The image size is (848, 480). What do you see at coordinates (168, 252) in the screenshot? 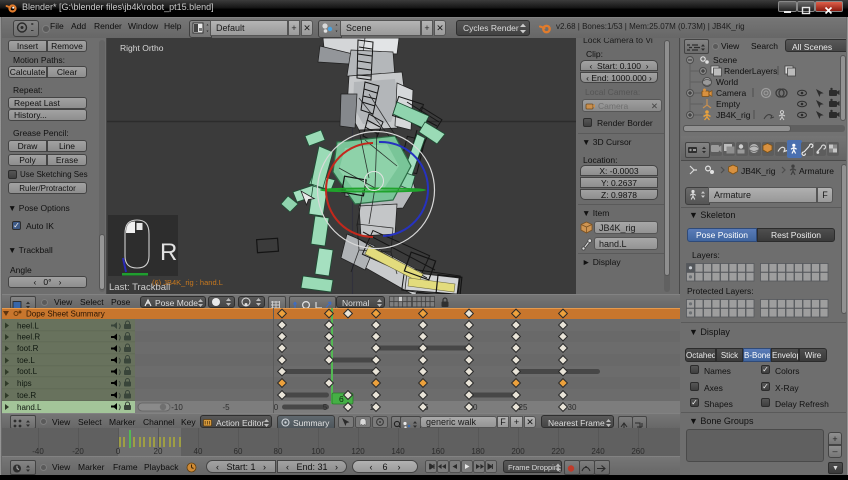
I see `svg-text: R` at bounding box center [168, 252].